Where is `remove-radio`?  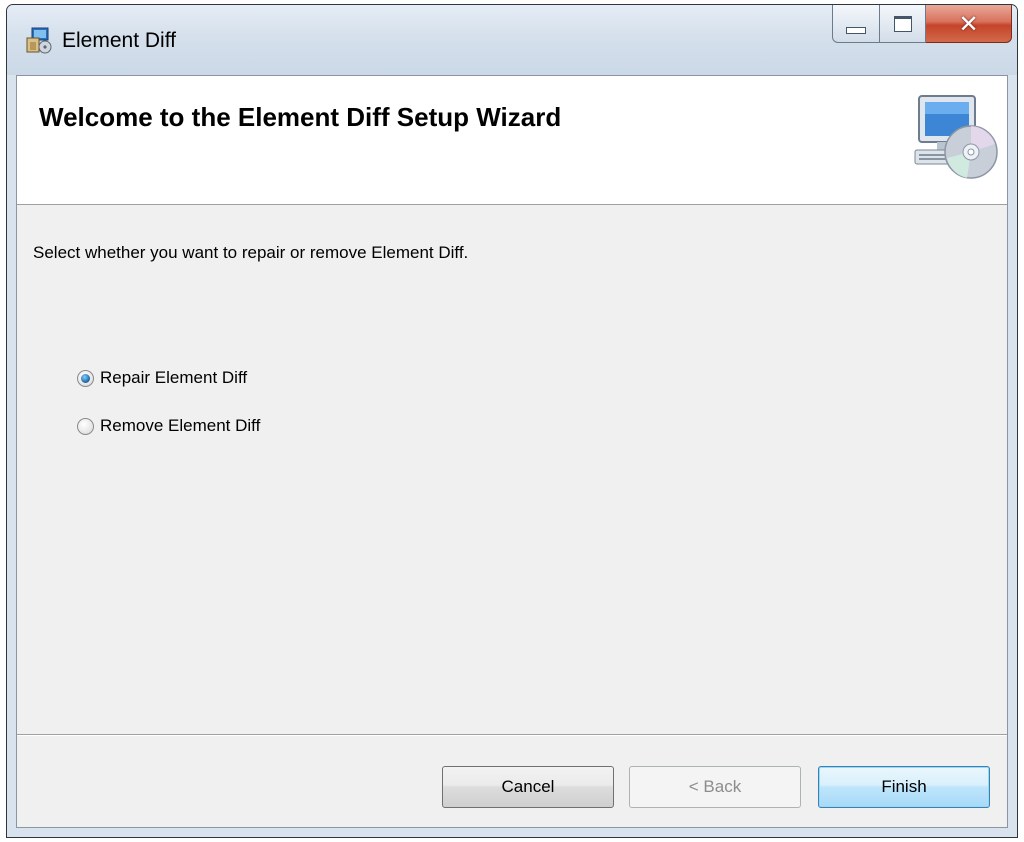
remove-radio is located at coordinates (85, 426).